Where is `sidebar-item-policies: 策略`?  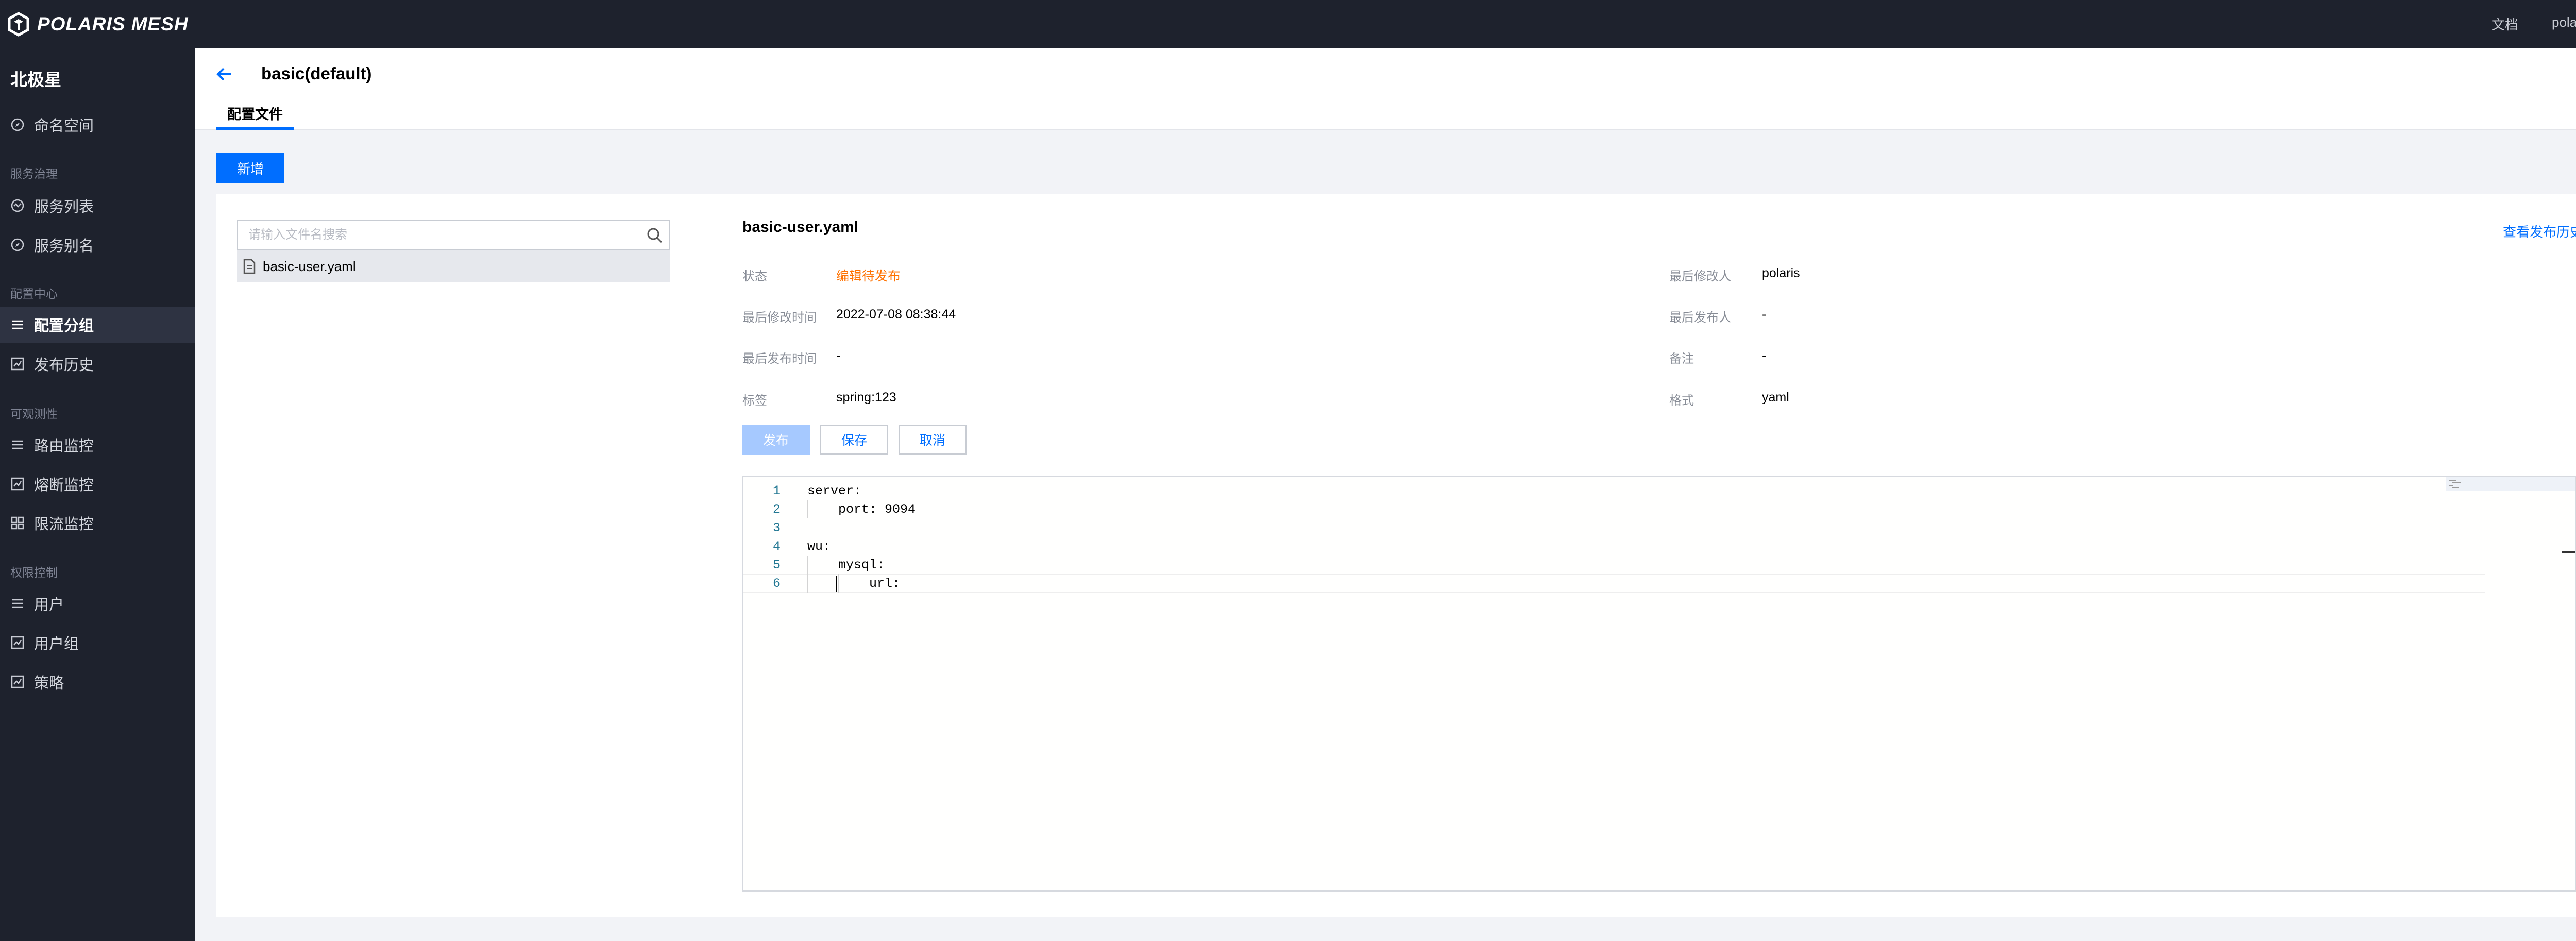 sidebar-item-policies: 策略 is located at coordinates (97, 682).